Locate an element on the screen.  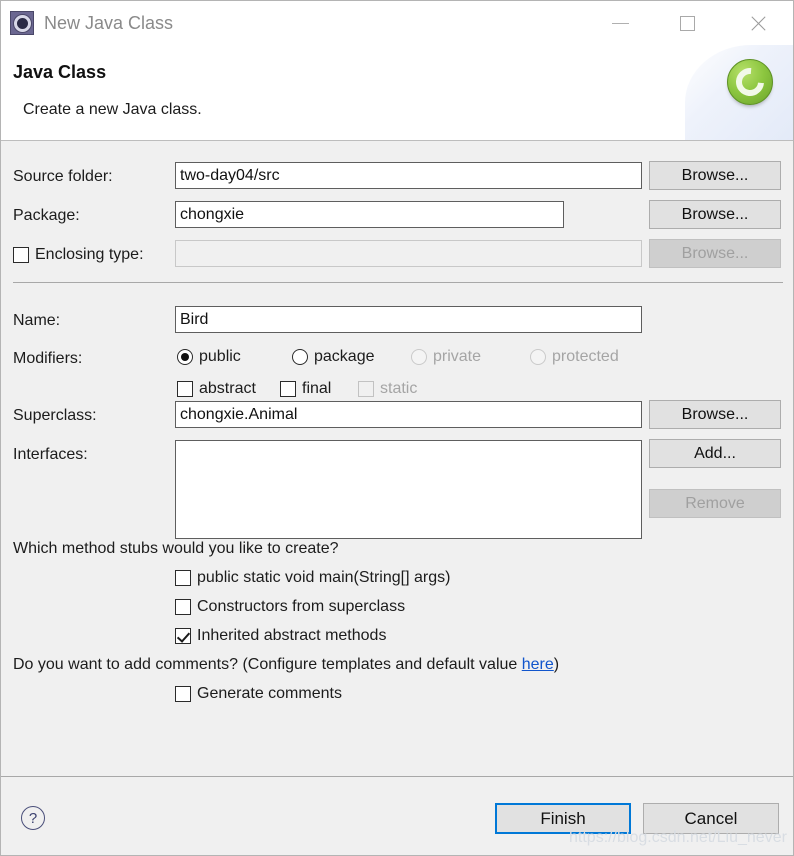
stub-checkbox-inherited: Inherited abstract methods is located at coordinates (280, 636).